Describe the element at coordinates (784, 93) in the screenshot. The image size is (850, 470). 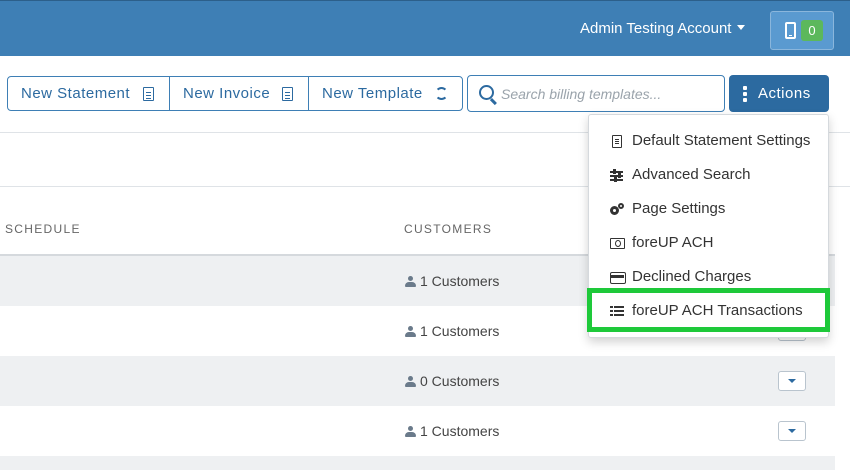
I see `actions-label: Actions` at that location.